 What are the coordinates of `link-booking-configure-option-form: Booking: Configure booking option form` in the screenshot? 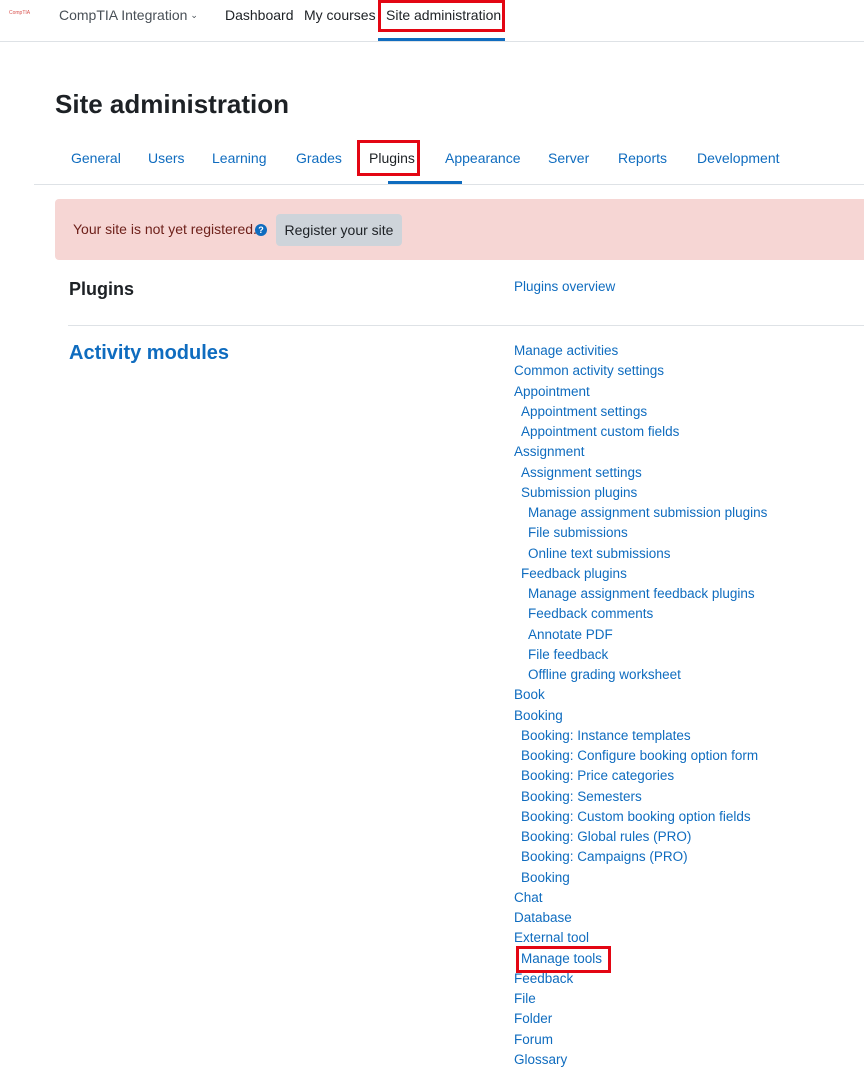 It's located at (640, 757).